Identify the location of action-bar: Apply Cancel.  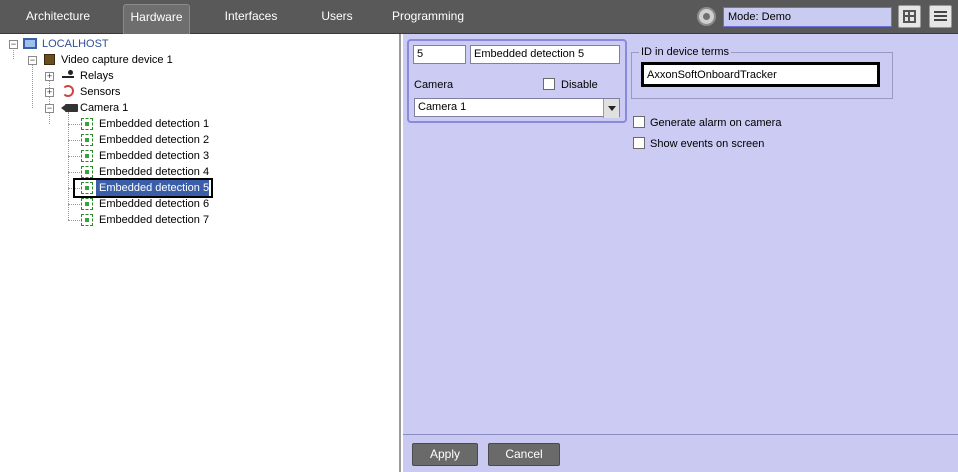
(680, 453).